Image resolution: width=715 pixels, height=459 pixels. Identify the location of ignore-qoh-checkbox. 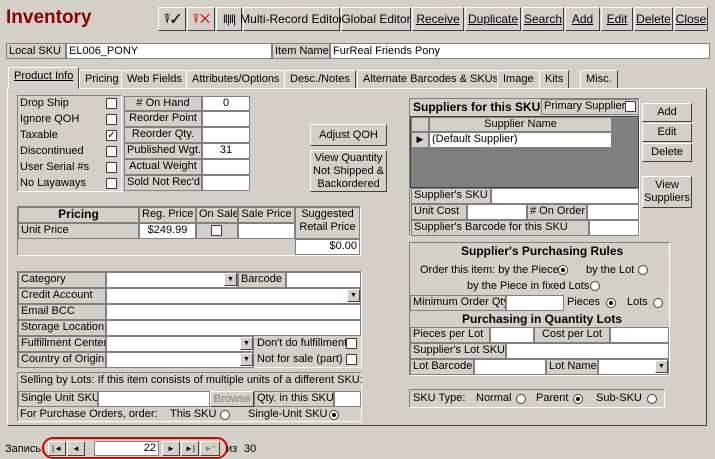
(111, 119).